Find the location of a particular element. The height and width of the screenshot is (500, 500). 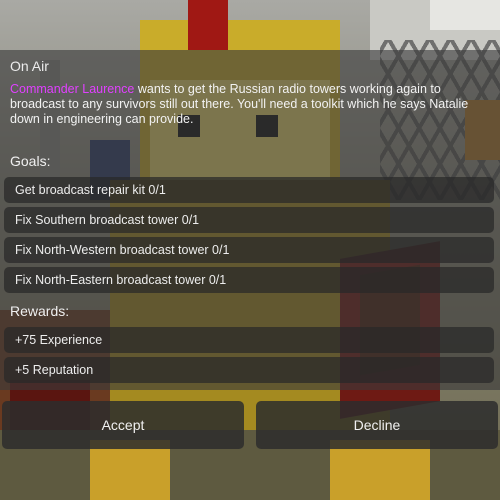

goal-item: Fix North-Western broadcast tower 0/1 is located at coordinates (249, 250).